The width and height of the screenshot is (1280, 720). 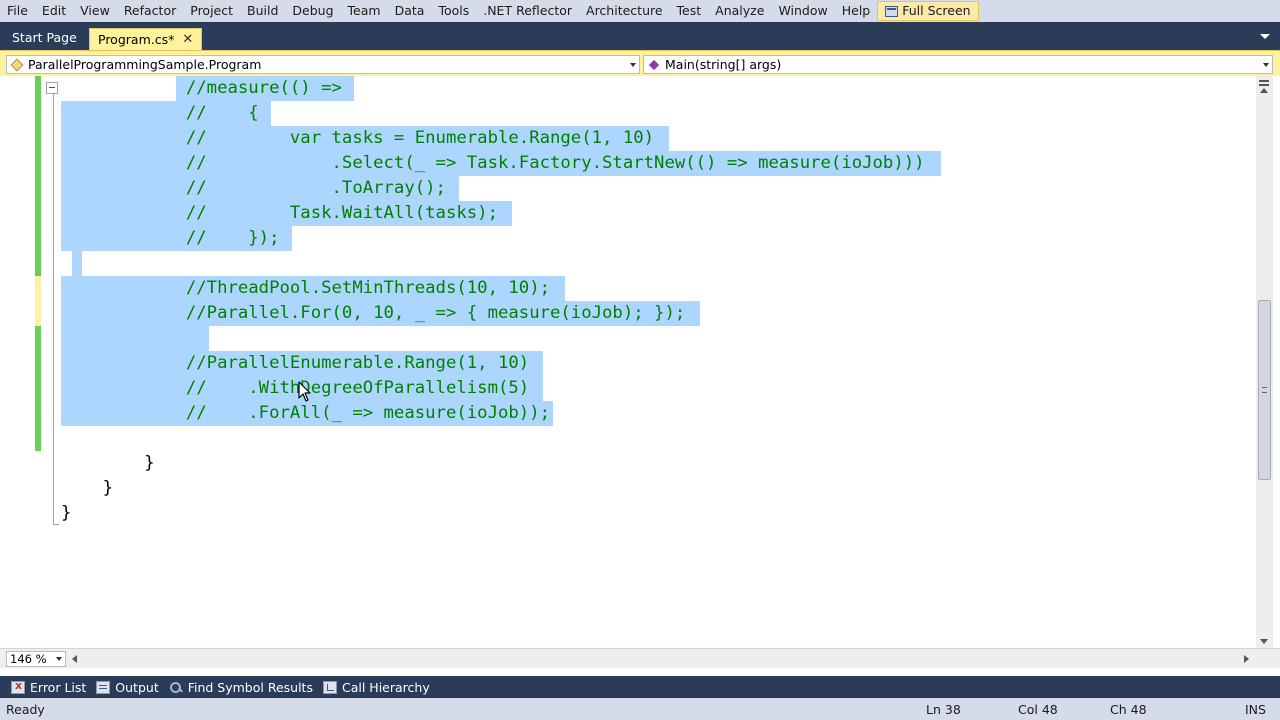 I want to click on code-line: //measure(() =>, so click(x=201, y=88).